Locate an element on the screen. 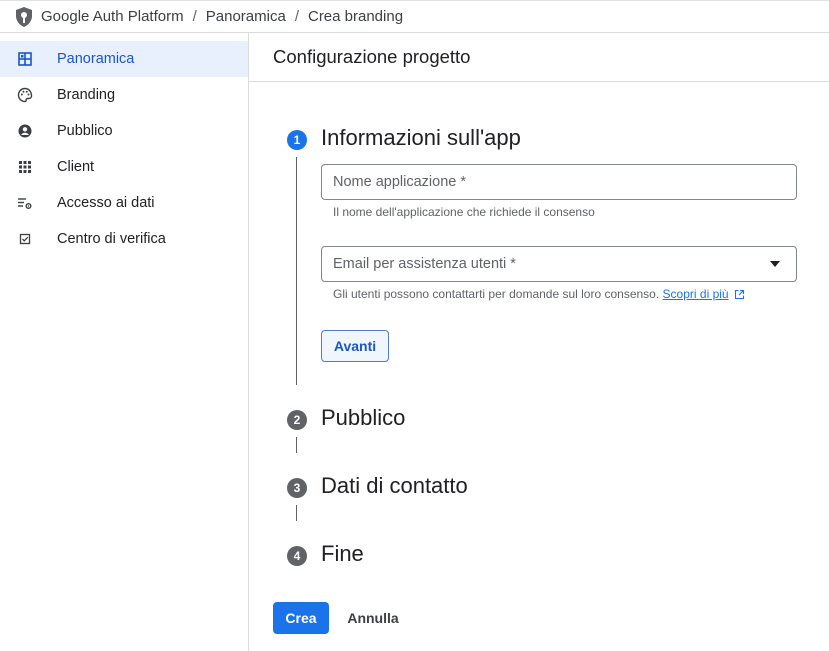 The height and width of the screenshot is (651, 829). sidebar-item-label: Accesso ai dati is located at coordinates (106, 203).